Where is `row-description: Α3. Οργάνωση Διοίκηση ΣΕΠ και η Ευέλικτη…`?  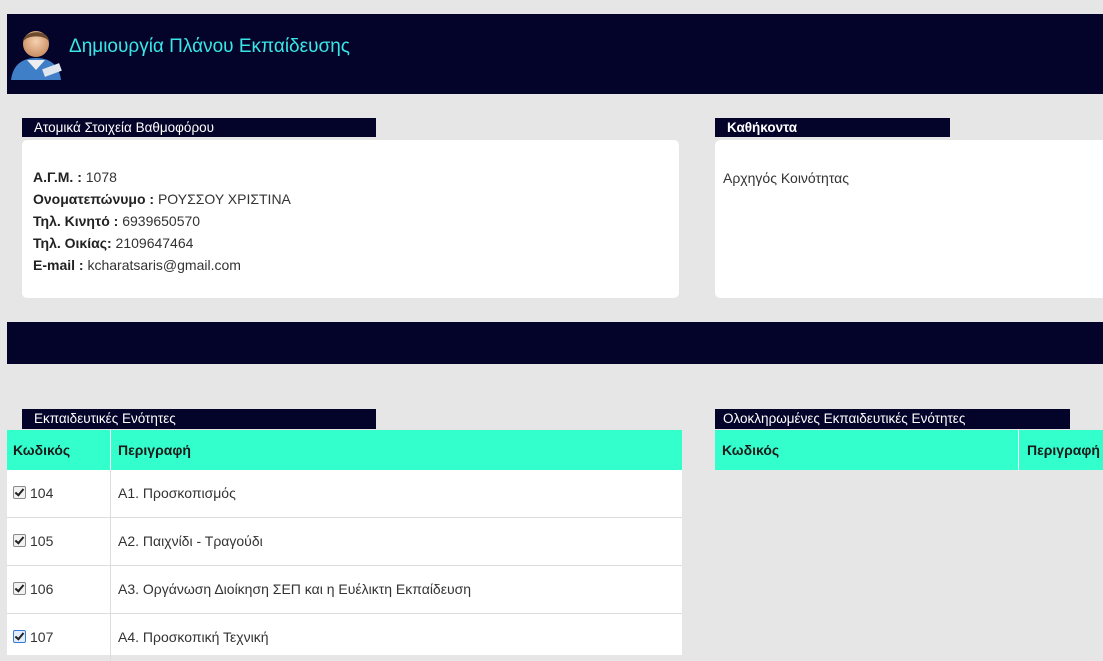 row-description: Α3. Οργάνωση Διοίκηση ΣΕΠ και η Ευέλικτη… is located at coordinates (295, 589).